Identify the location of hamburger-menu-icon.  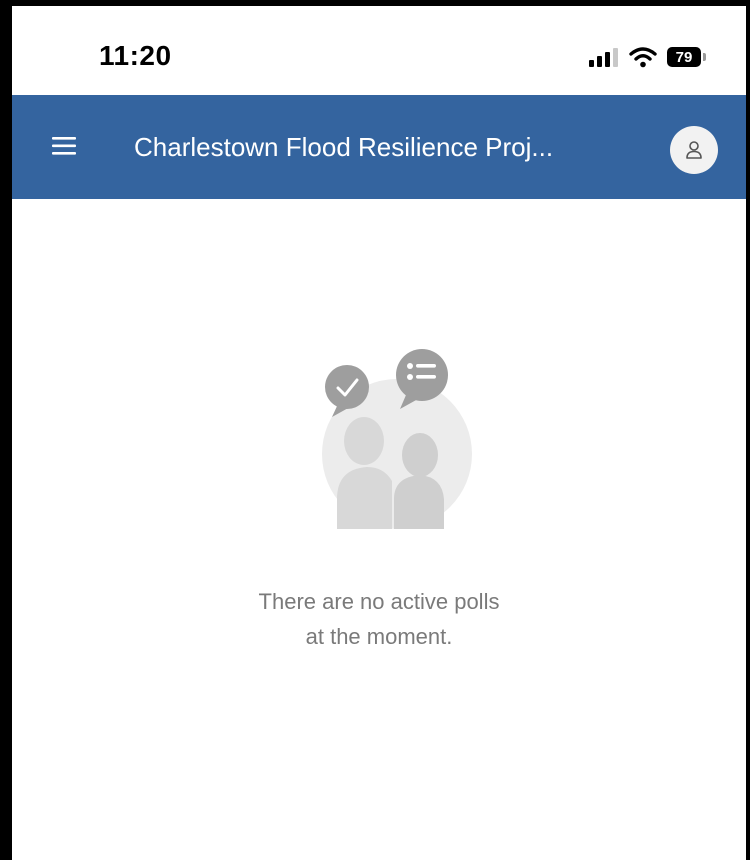
(64, 146).